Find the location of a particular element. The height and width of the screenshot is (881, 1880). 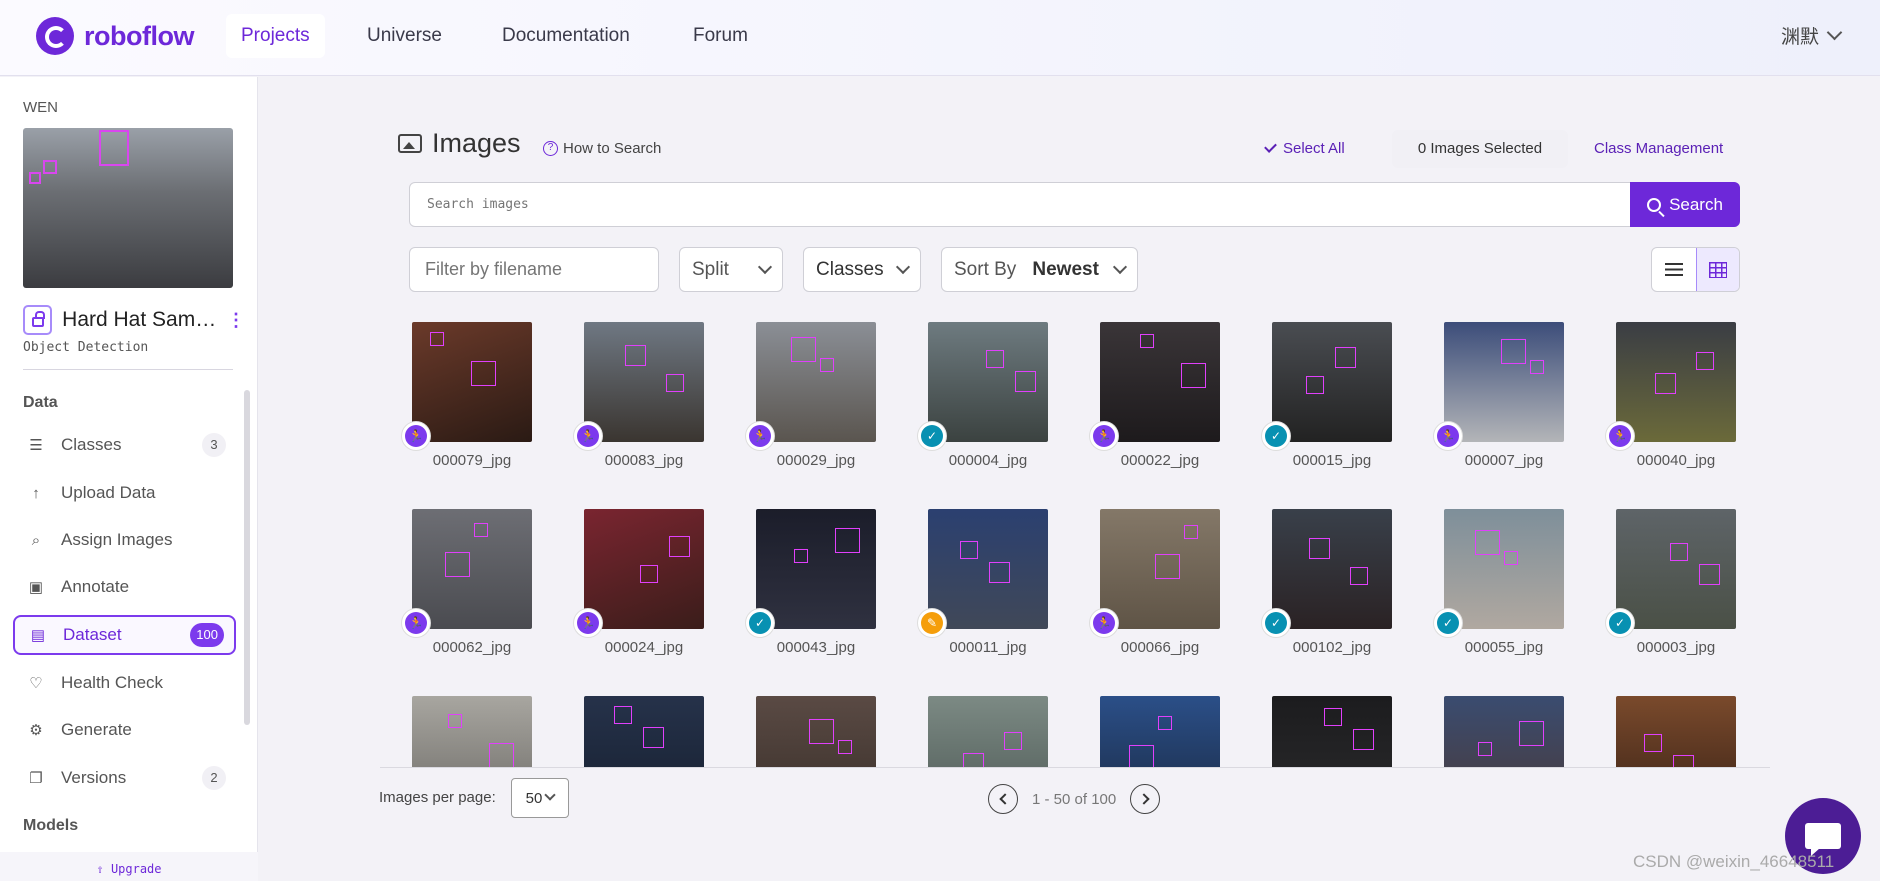

search-button: Search is located at coordinates (1685, 204).